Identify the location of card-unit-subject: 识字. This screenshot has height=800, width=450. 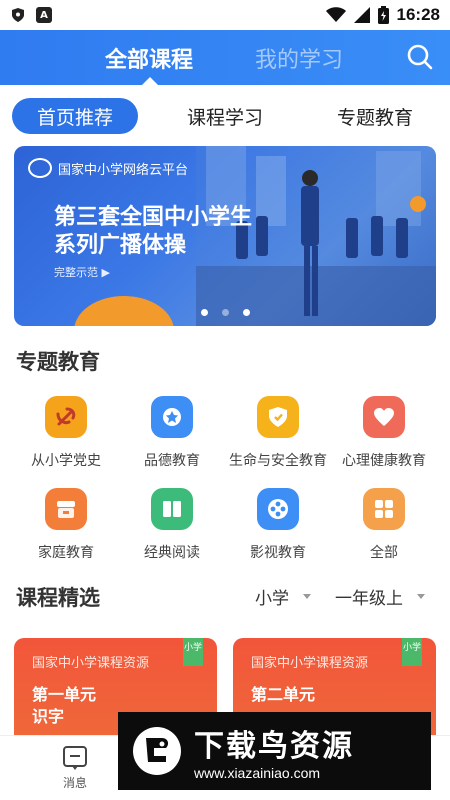
(48, 716).